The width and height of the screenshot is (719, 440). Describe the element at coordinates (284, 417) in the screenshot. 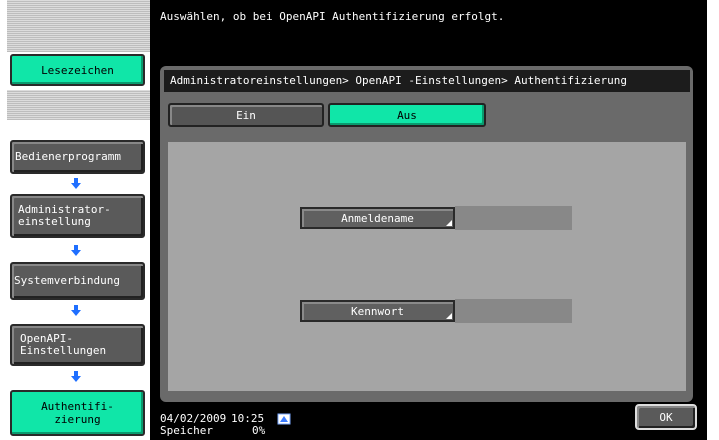

I see `network-status-icon` at that location.